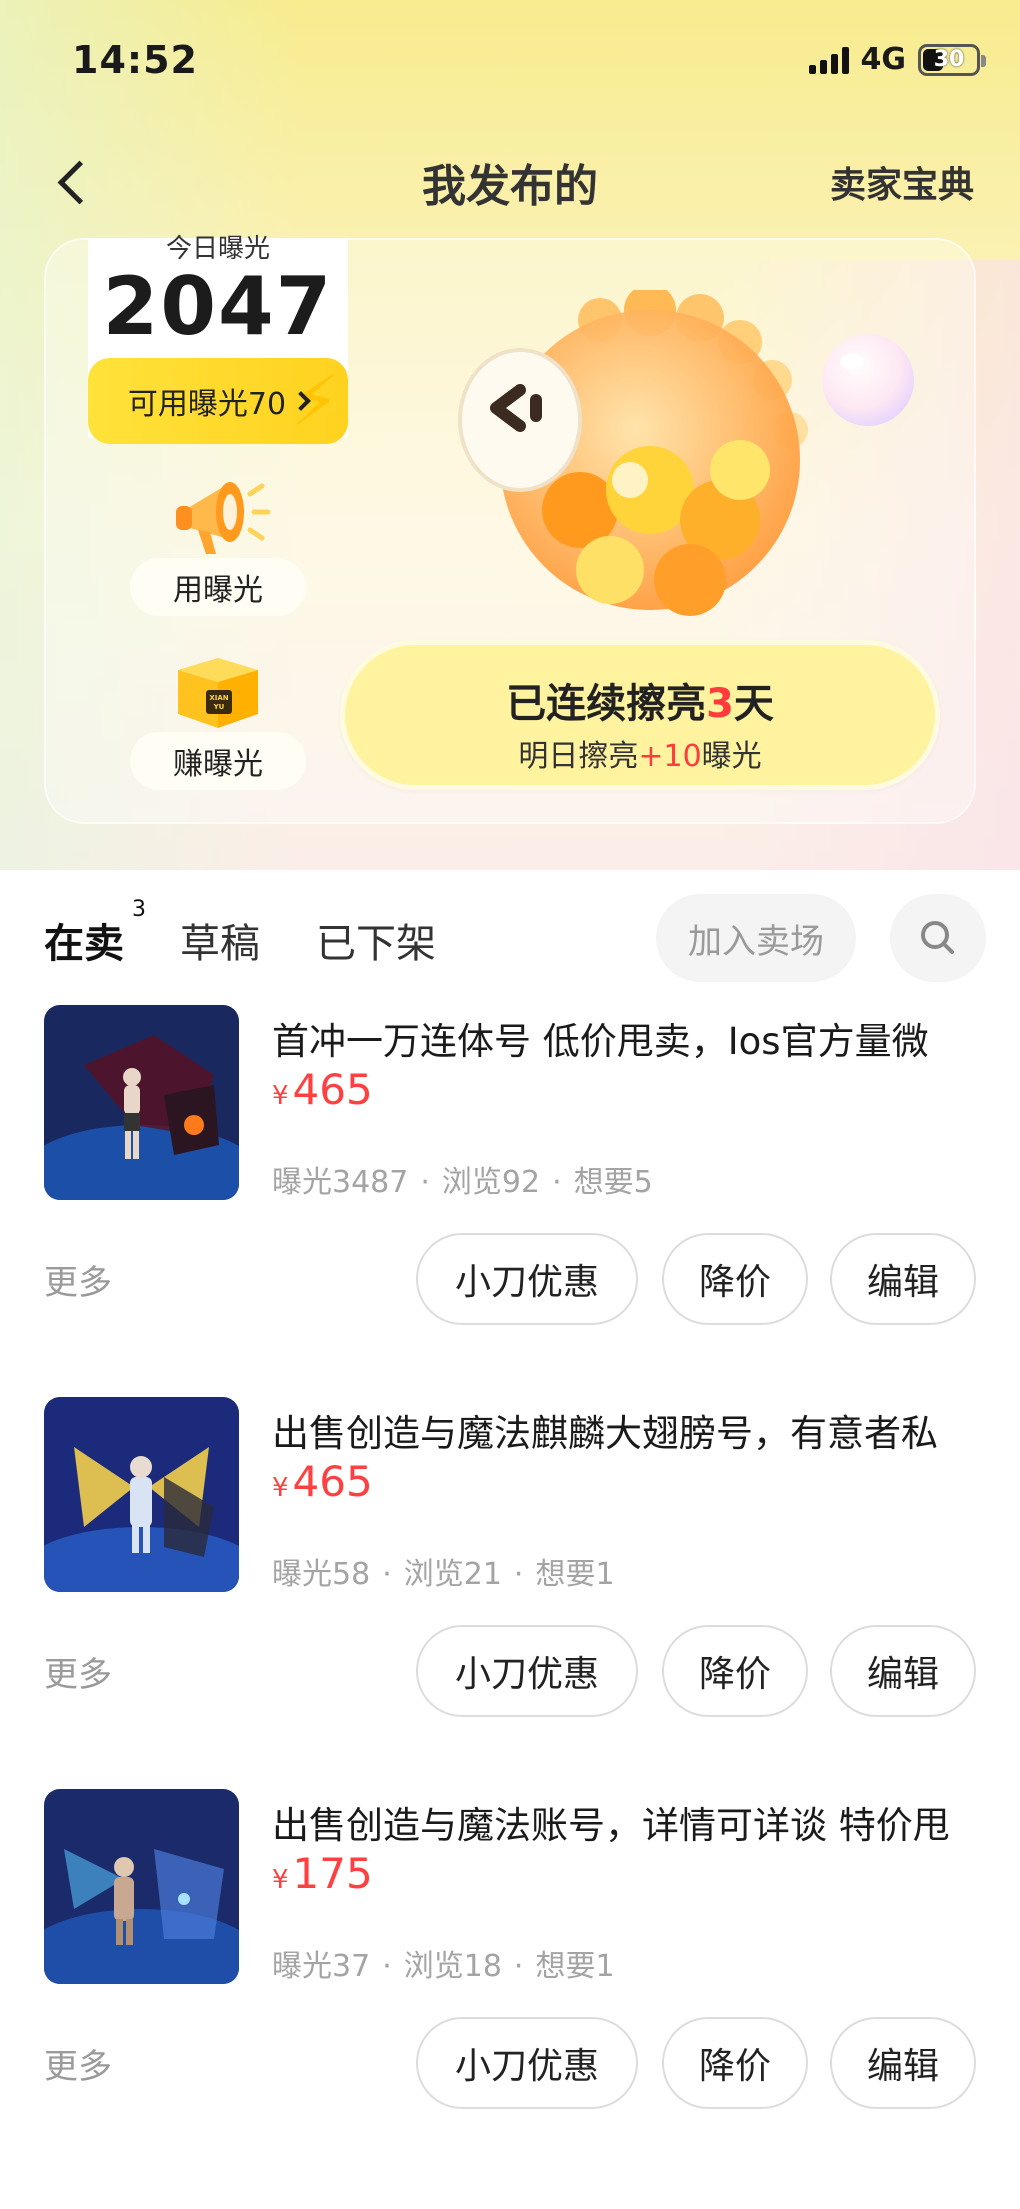  What do you see at coordinates (462, 1182) in the screenshot?
I see `item-stats: 曝光3487 · 浏览92 · 想要5` at bounding box center [462, 1182].